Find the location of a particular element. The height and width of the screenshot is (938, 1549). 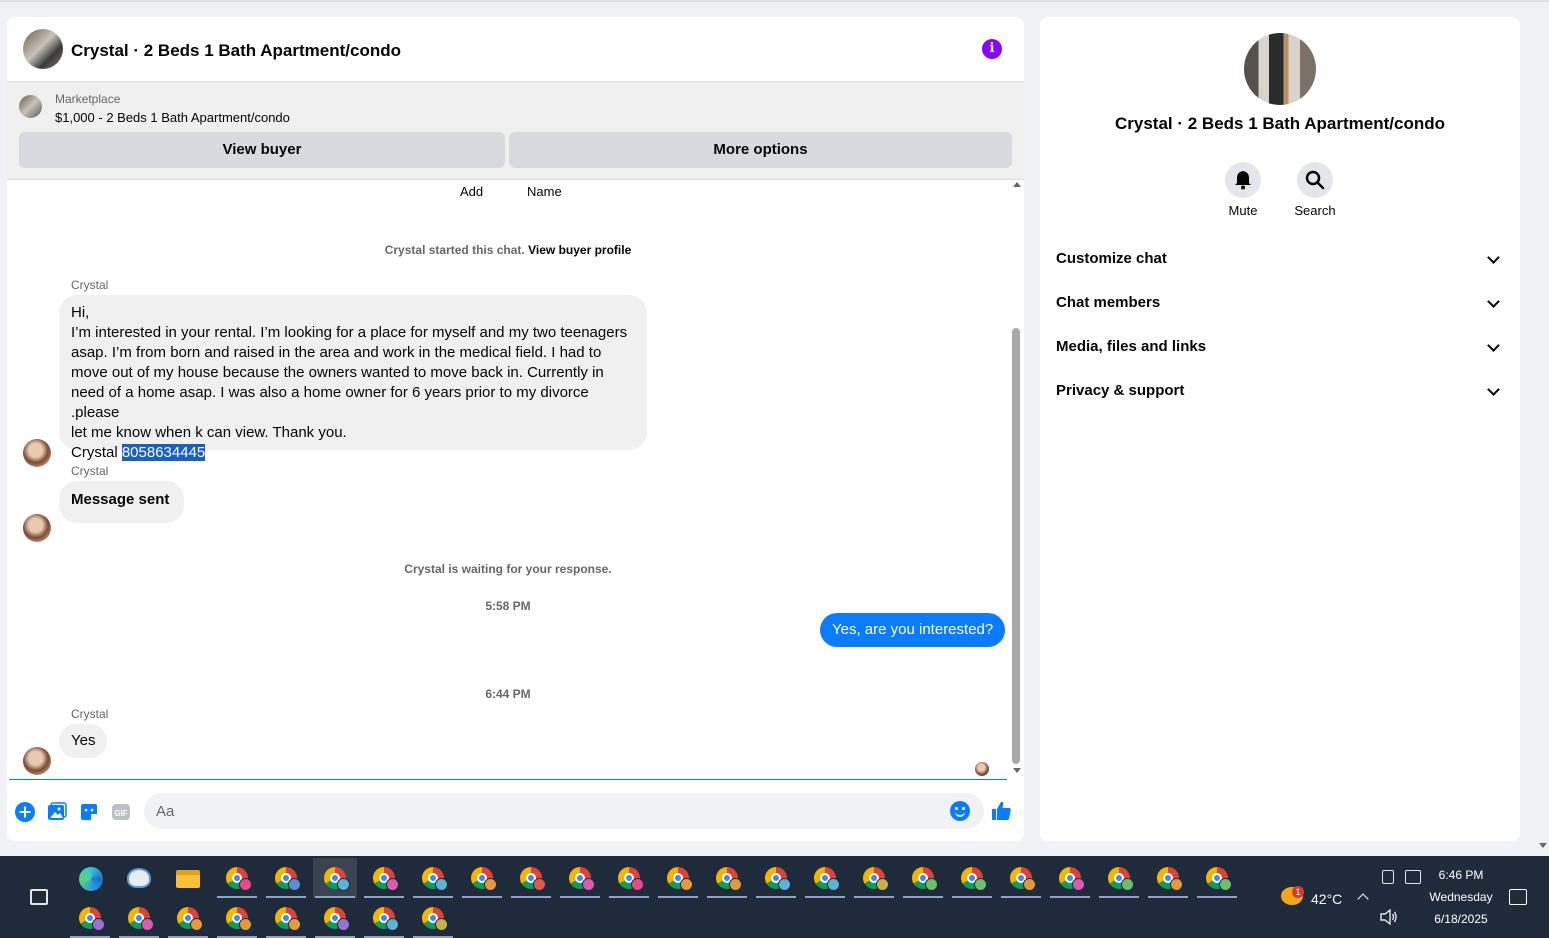

view-buyer-button: View buyer is located at coordinates (262, 150).